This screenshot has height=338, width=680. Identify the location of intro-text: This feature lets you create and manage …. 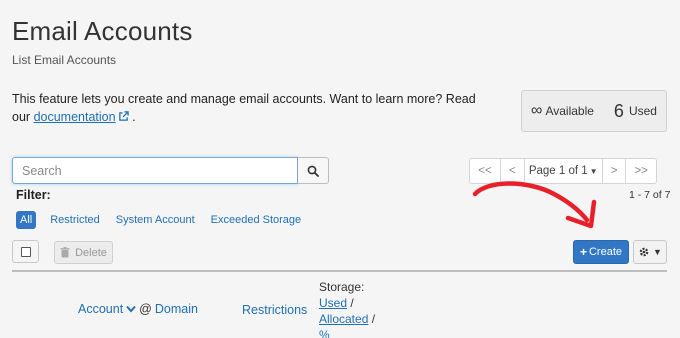
(247, 108).